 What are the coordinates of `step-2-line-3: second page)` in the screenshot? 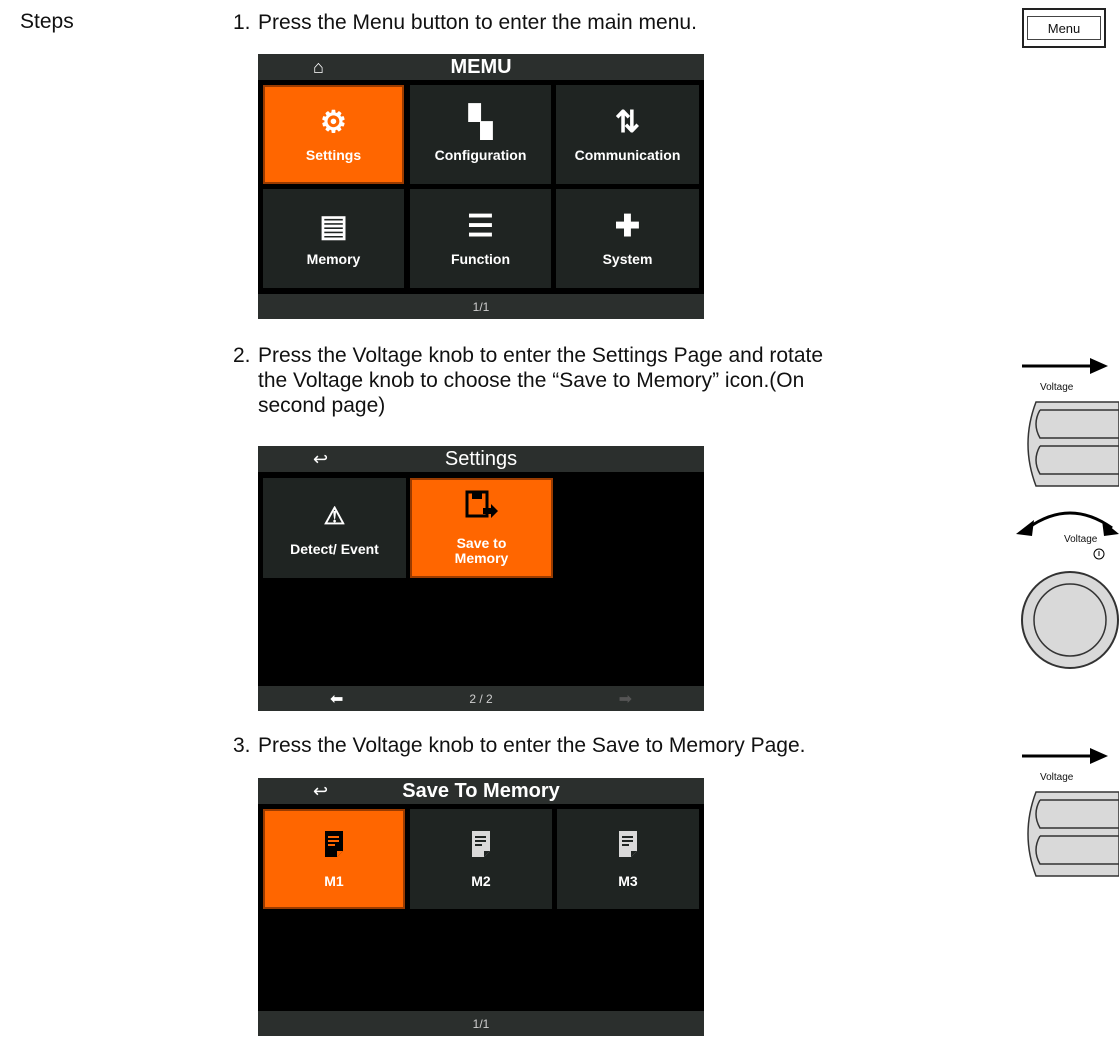 It's located at (322, 405).